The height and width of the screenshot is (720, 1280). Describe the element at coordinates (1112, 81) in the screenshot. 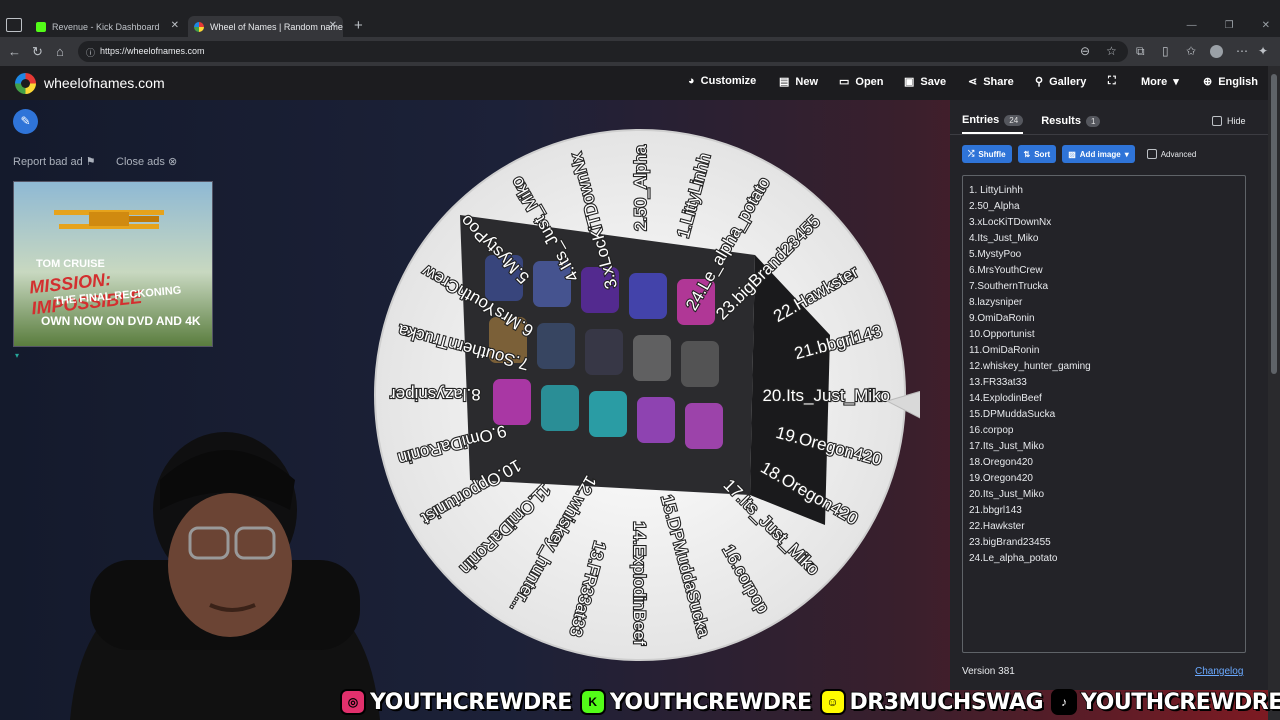

I see `fullscreen-button: ⛶` at that location.